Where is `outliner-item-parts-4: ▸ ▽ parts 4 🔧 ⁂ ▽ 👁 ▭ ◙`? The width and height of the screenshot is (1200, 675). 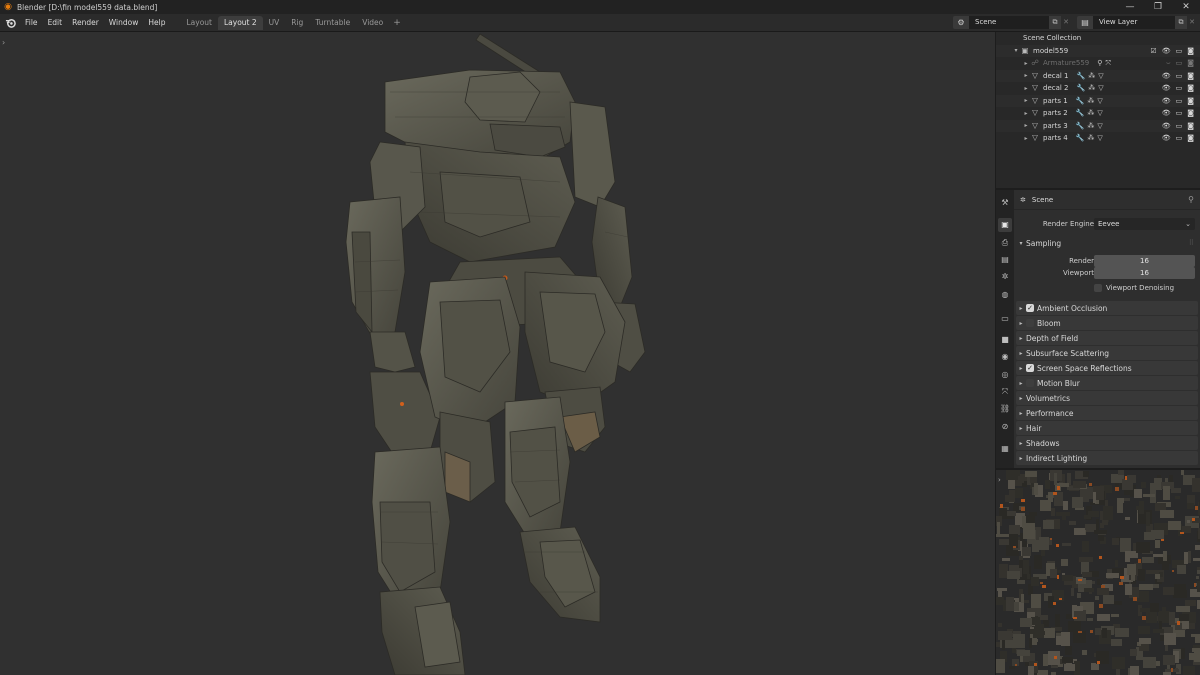 outliner-item-parts-4: ▸ ▽ parts 4 🔧 ⁂ ▽ 👁 ▭ ◙ is located at coordinates (1098, 138).